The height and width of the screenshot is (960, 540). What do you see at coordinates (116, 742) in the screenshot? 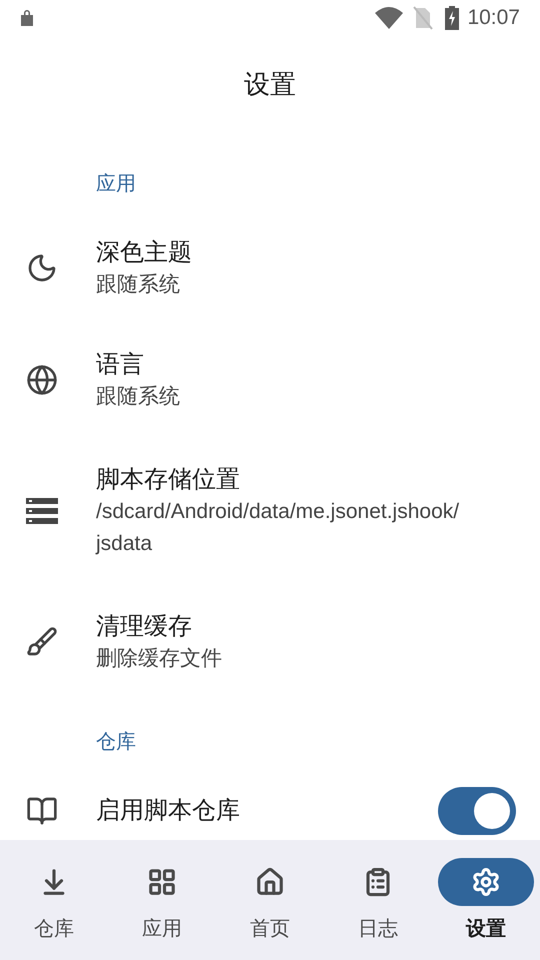
I see `section-header: 仓库` at bounding box center [116, 742].